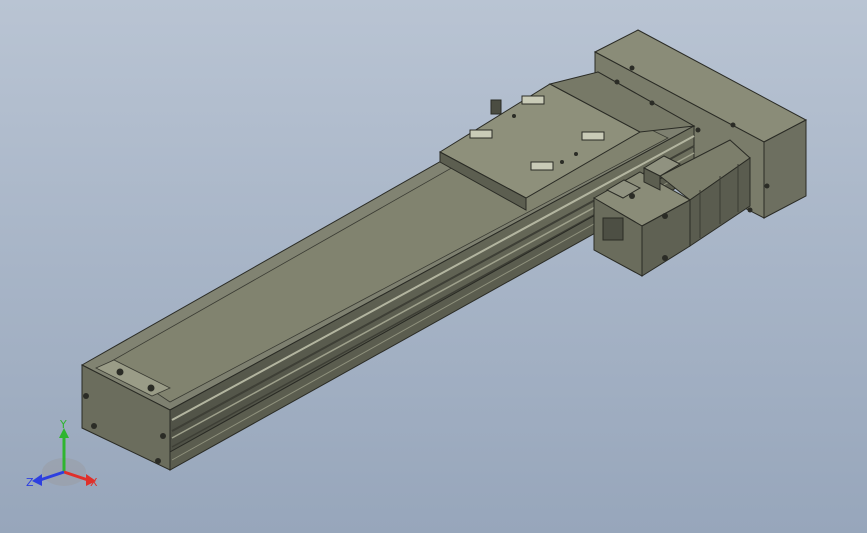 The width and height of the screenshot is (867, 533). What do you see at coordinates (613, 229) in the screenshot?
I see `connector-port` at bounding box center [613, 229].